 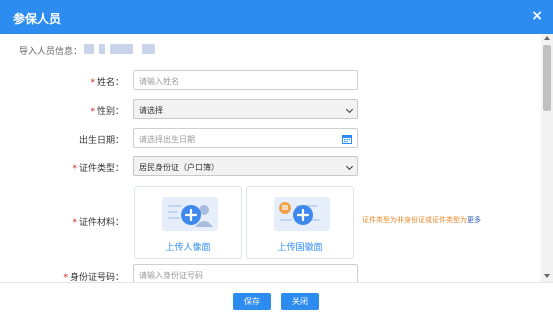 I want to click on gender-select: 请选择, so click(x=245, y=109).